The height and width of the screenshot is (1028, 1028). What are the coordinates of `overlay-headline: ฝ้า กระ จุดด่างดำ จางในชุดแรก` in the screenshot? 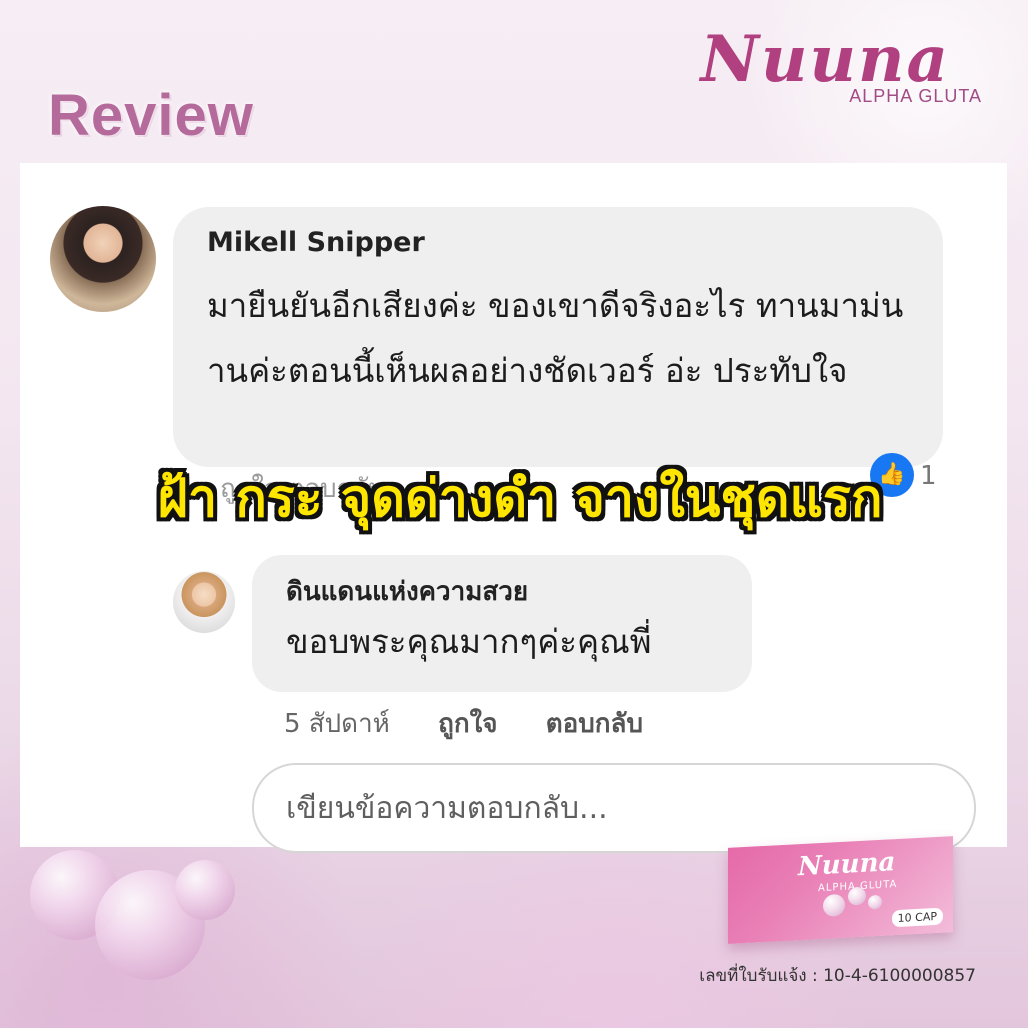 It's located at (520, 499).